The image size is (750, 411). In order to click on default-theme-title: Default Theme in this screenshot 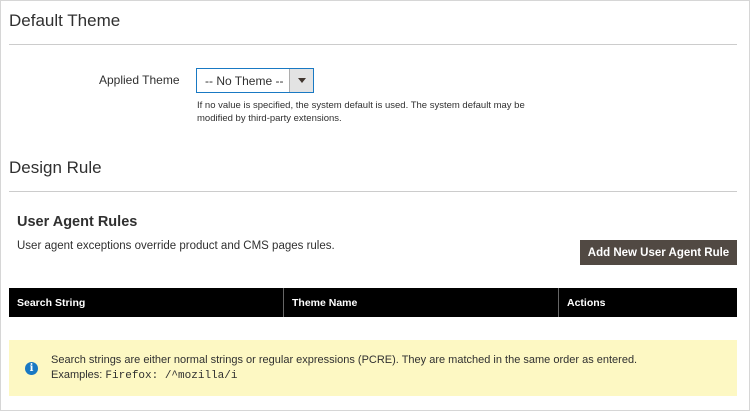, I will do `click(65, 20)`.